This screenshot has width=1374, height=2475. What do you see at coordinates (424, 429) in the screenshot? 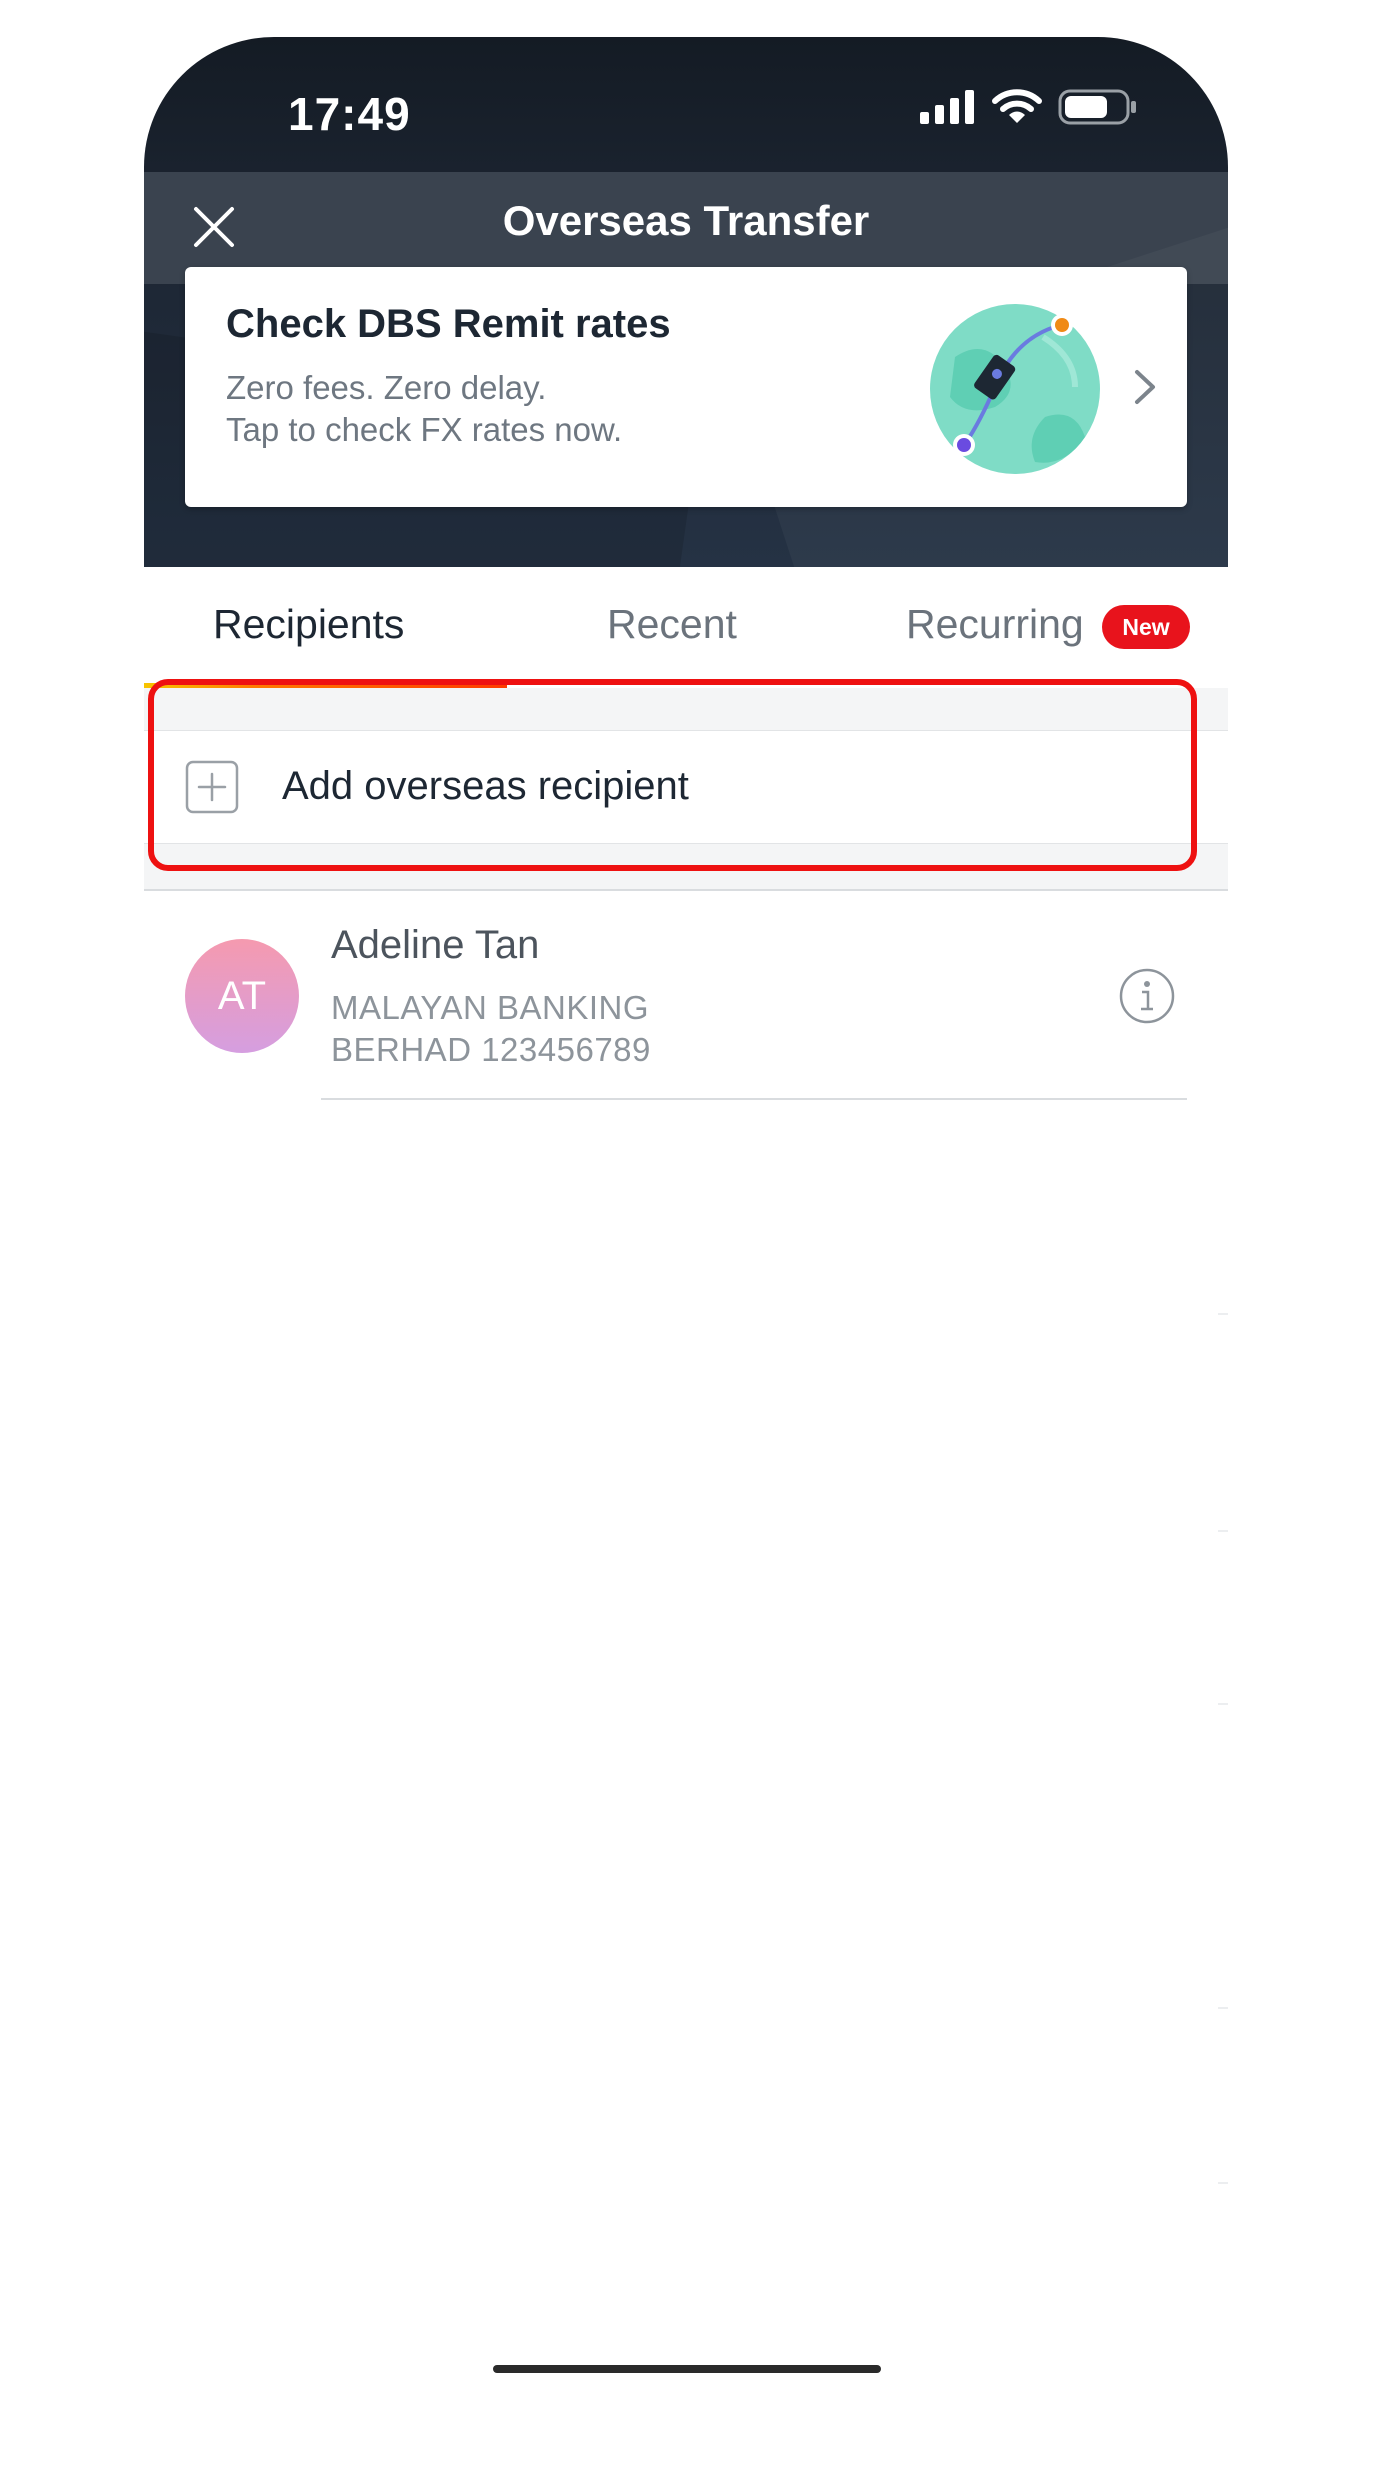
I see `promo-subtitle: Tap to check FX rates now.` at bounding box center [424, 429].